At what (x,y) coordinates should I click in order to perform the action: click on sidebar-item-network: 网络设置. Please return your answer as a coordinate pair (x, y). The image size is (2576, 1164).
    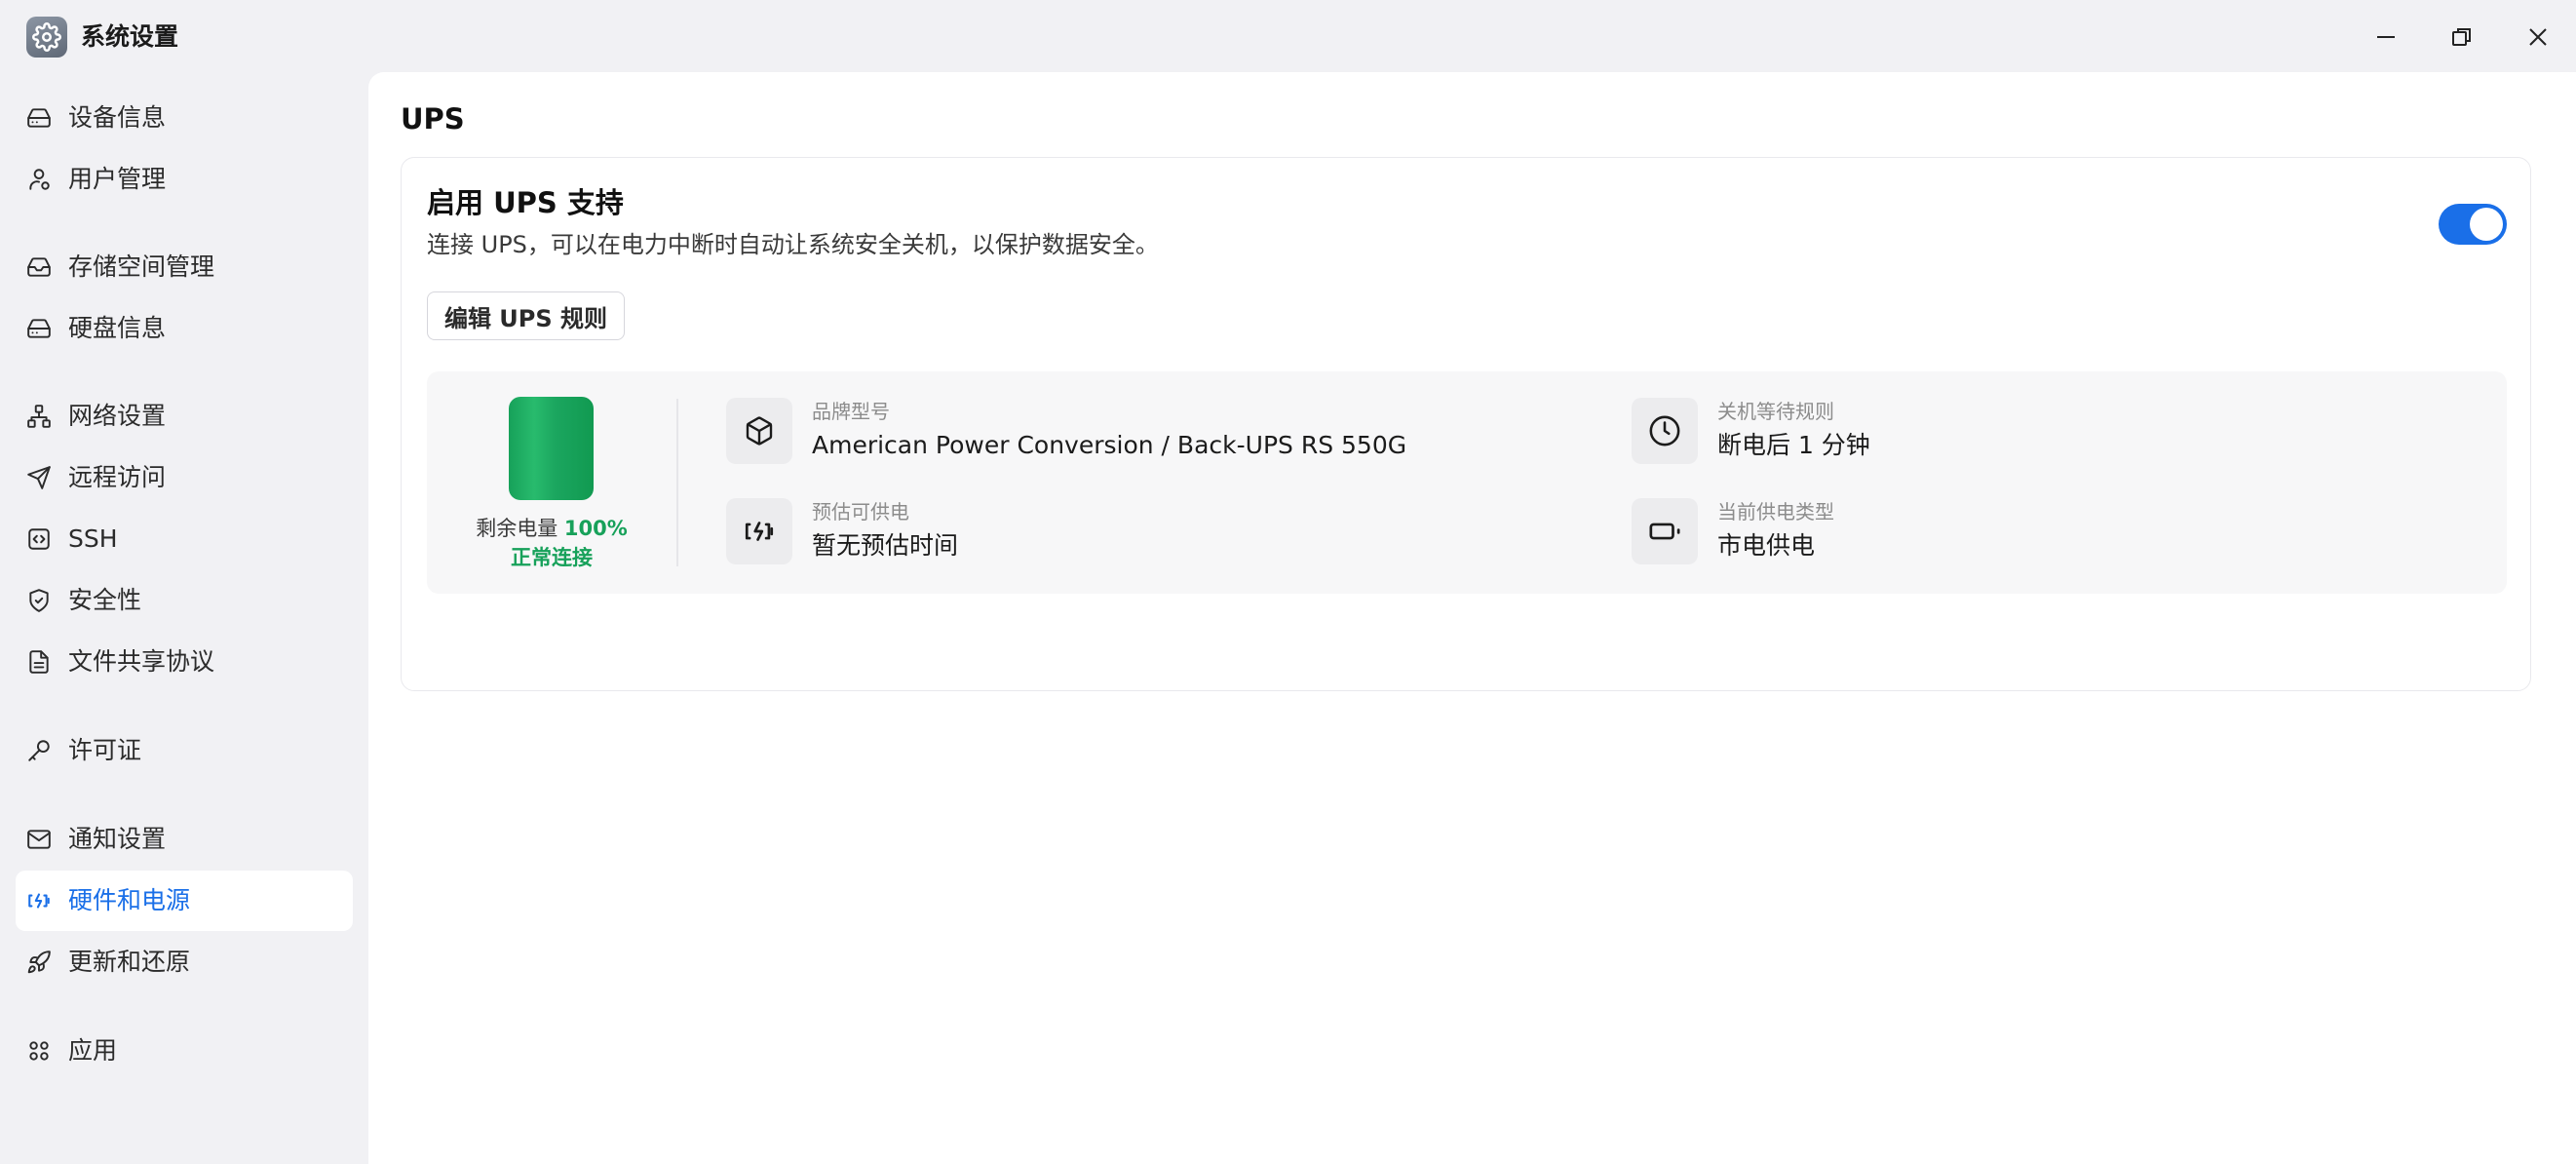
    Looking at the image, I should click on (184, 416).